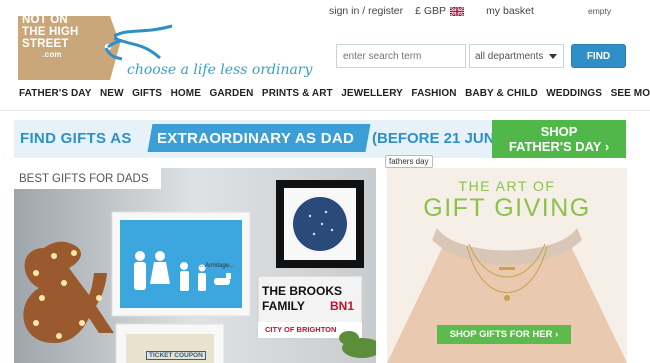  What do you see at coordinates (598, 56) in the screenshot?
I see `find-button: FIND` at bounding box center [598, 56].